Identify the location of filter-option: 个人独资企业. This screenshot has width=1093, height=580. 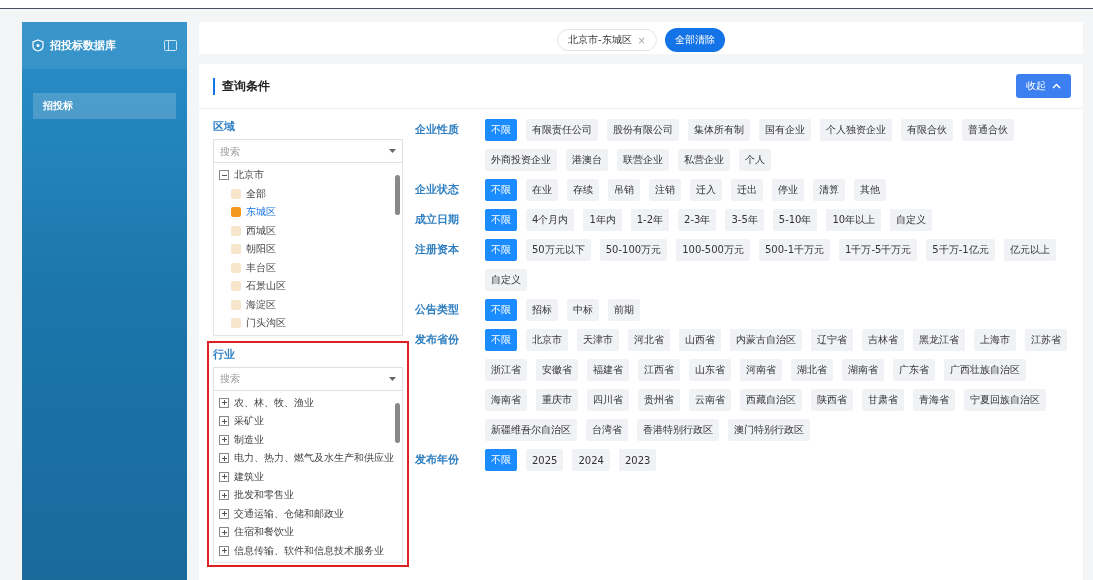
(856, 130).